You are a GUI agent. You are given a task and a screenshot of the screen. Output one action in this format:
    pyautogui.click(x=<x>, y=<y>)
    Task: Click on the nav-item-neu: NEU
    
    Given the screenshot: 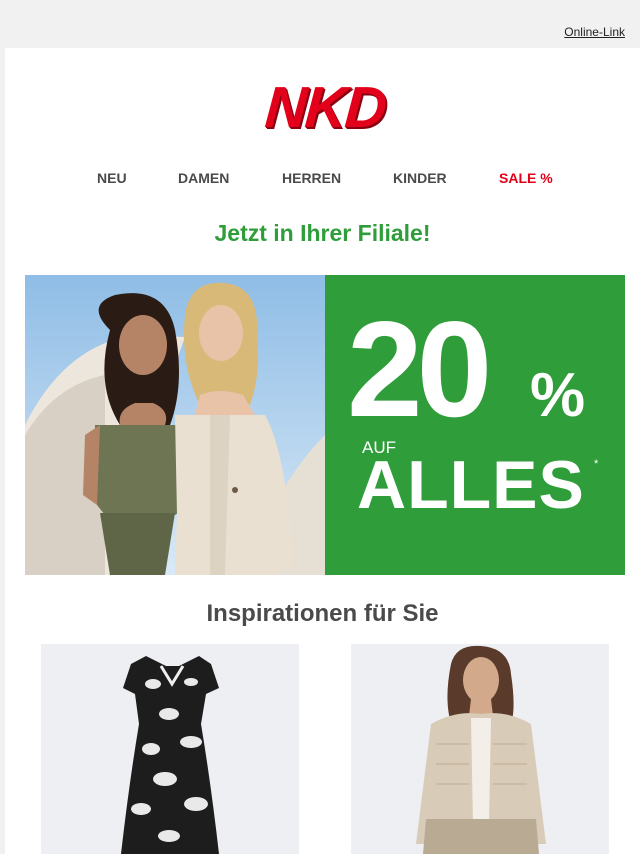 What is the action you would take?
    pyautogui.click(x=112, y=178)
    